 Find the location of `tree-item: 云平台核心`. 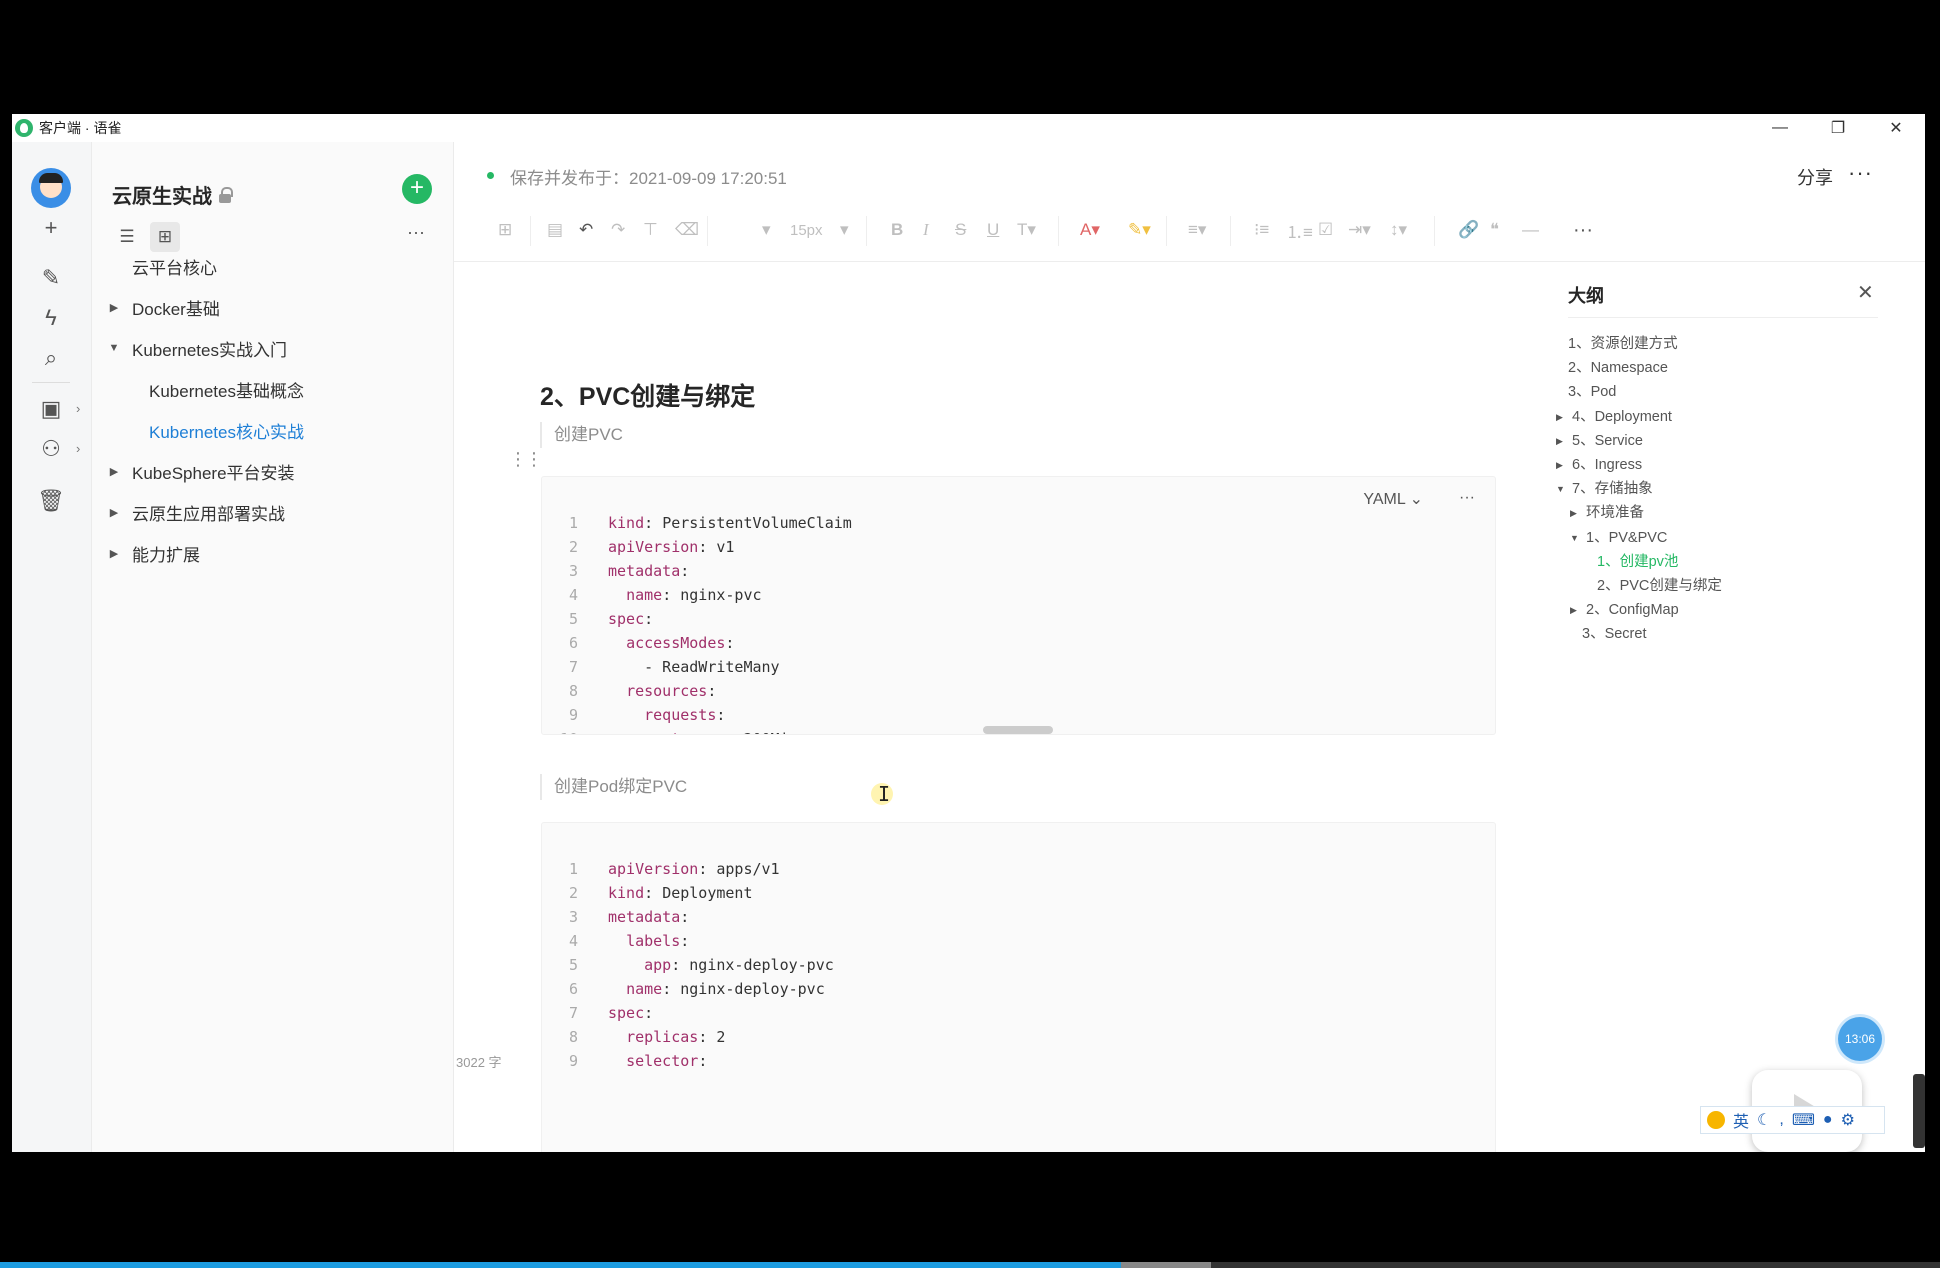

tree-item: 云平台核心 is located at coordinates (162, 266).